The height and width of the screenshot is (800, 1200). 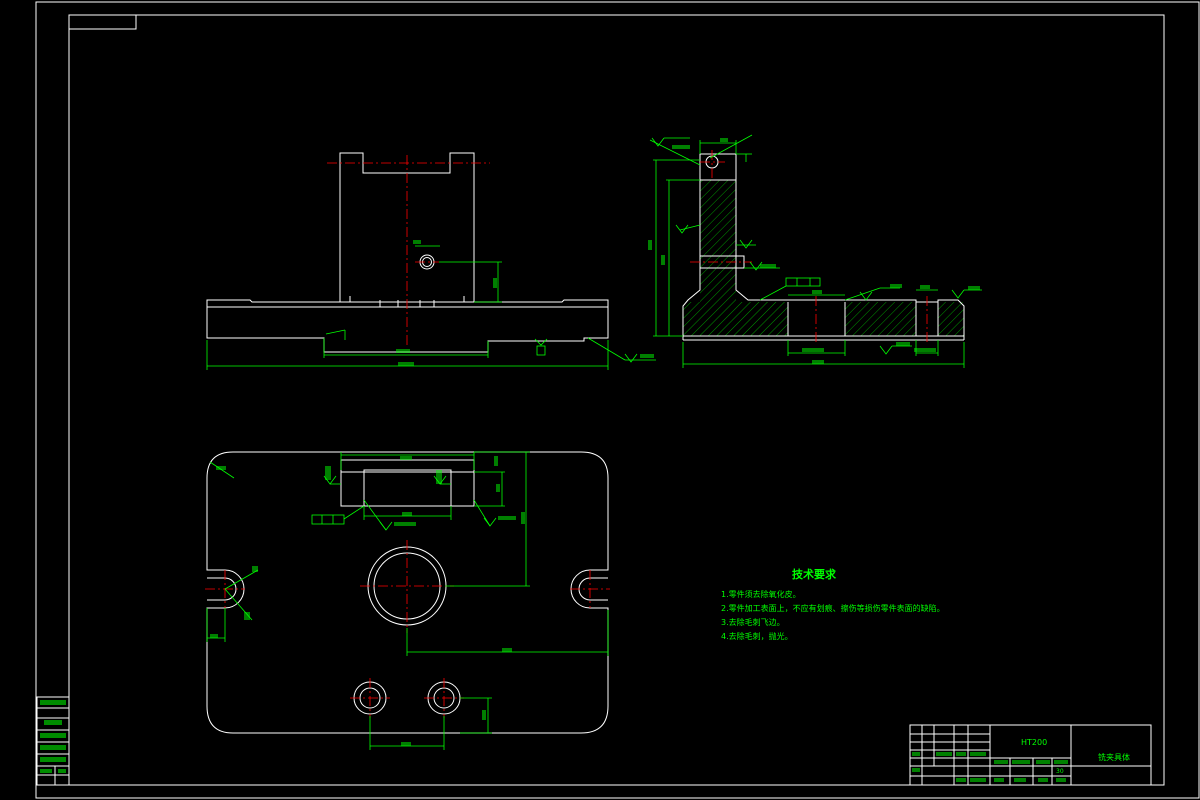 What do you see at coordinates (757, 636) in the screenshot?
I see `tech-requirement-item: 4.去除毛刺，抛光。` at bounding box center [757, 636].